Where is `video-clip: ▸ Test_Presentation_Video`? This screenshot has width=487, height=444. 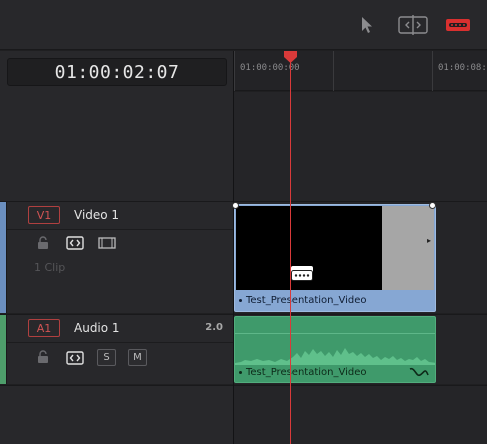 video-clip: ▸ Test_Presentation_Video is located at coordinates (335, 258).